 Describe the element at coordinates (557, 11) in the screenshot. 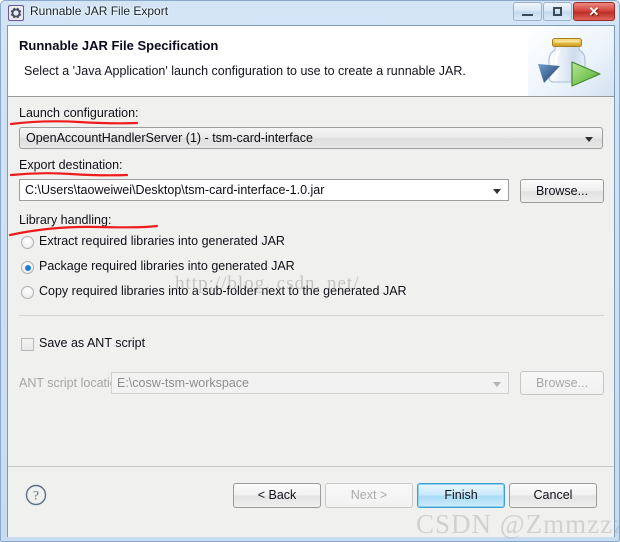

I see `maximize-restore-button` at that location.